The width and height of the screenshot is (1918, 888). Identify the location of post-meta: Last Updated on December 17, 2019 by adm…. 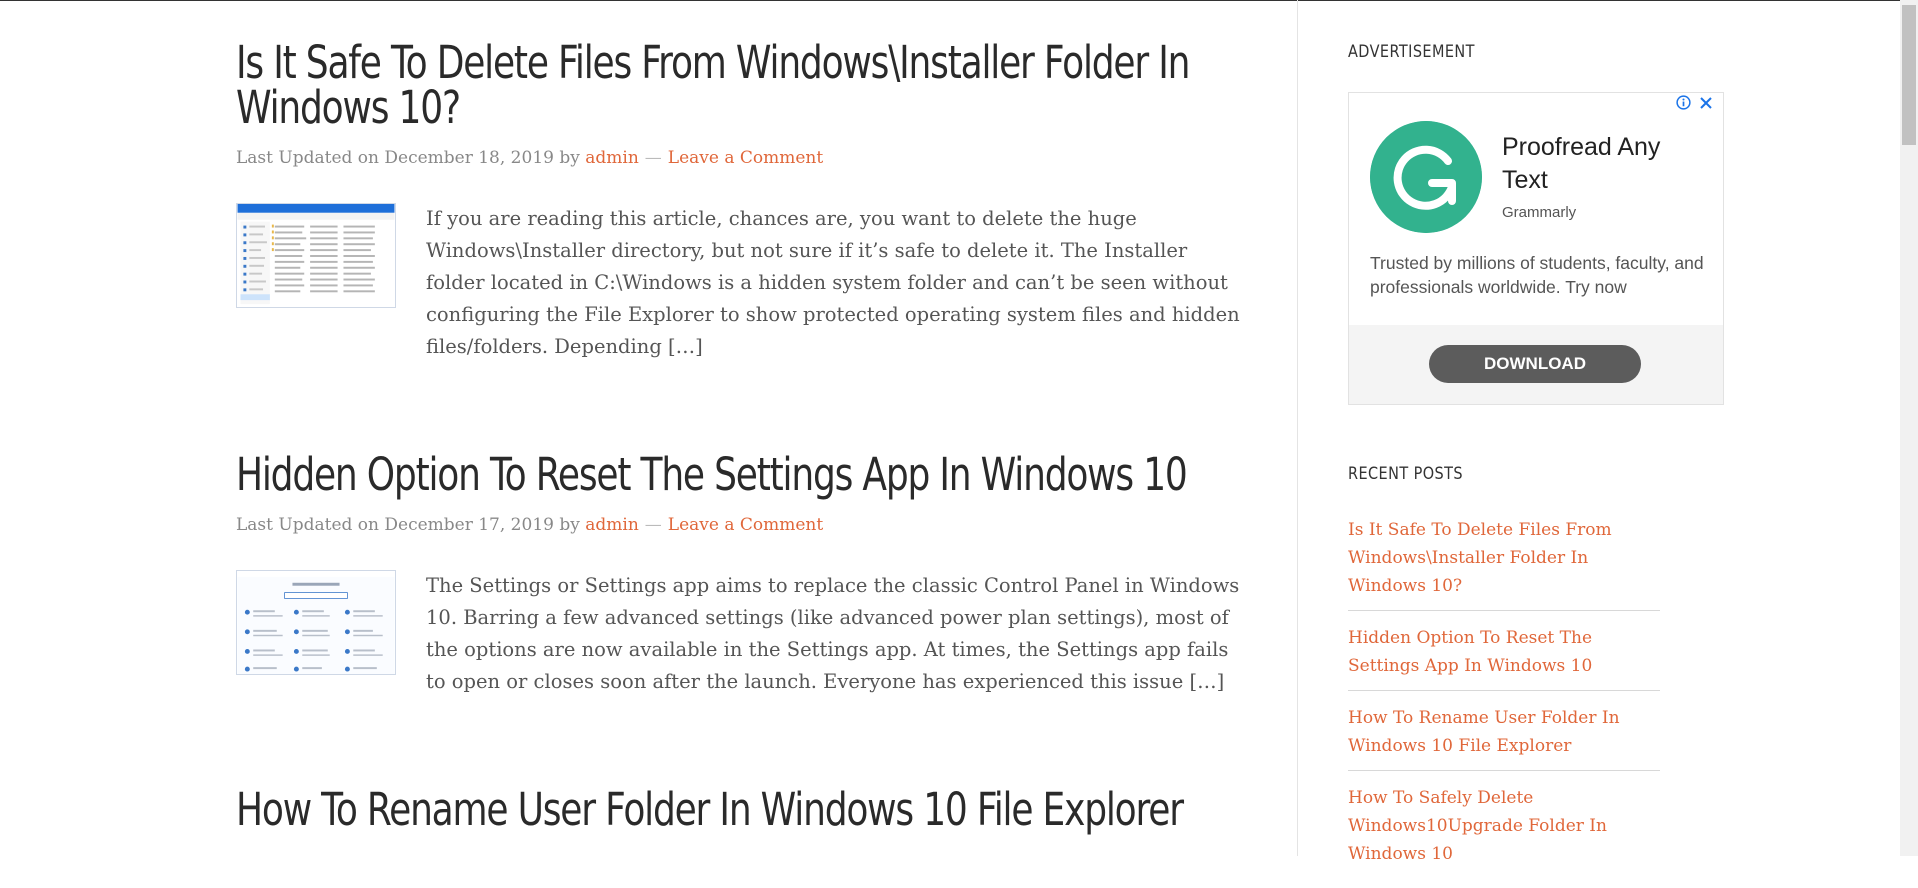
(741, 525).